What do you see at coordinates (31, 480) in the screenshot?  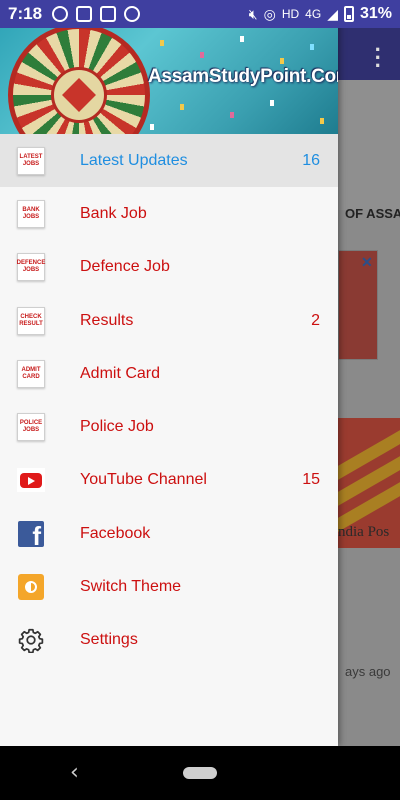 I see `youtube-icon` at bounding box center [31, 480].